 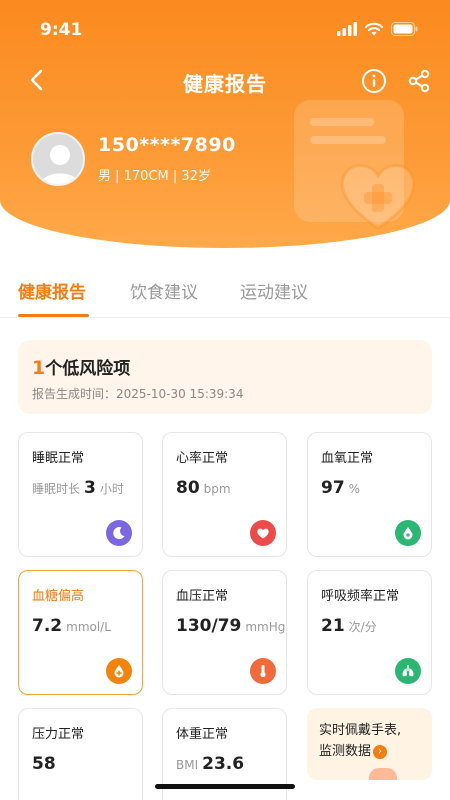 I want to click on metric-card-respiration: 呼吸频率正常 21 次/分, so click(x=369, y=632).